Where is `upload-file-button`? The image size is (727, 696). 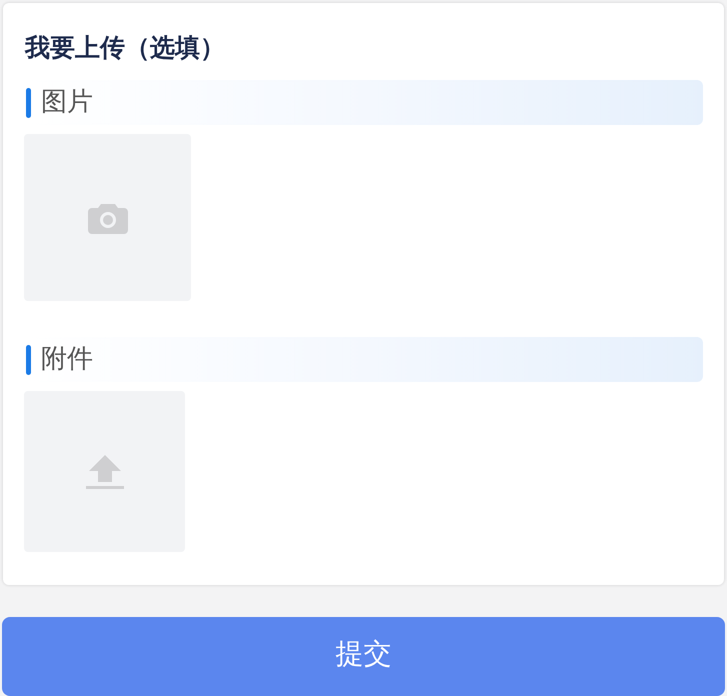
upload-file-button is located at coordinates (104, 471).